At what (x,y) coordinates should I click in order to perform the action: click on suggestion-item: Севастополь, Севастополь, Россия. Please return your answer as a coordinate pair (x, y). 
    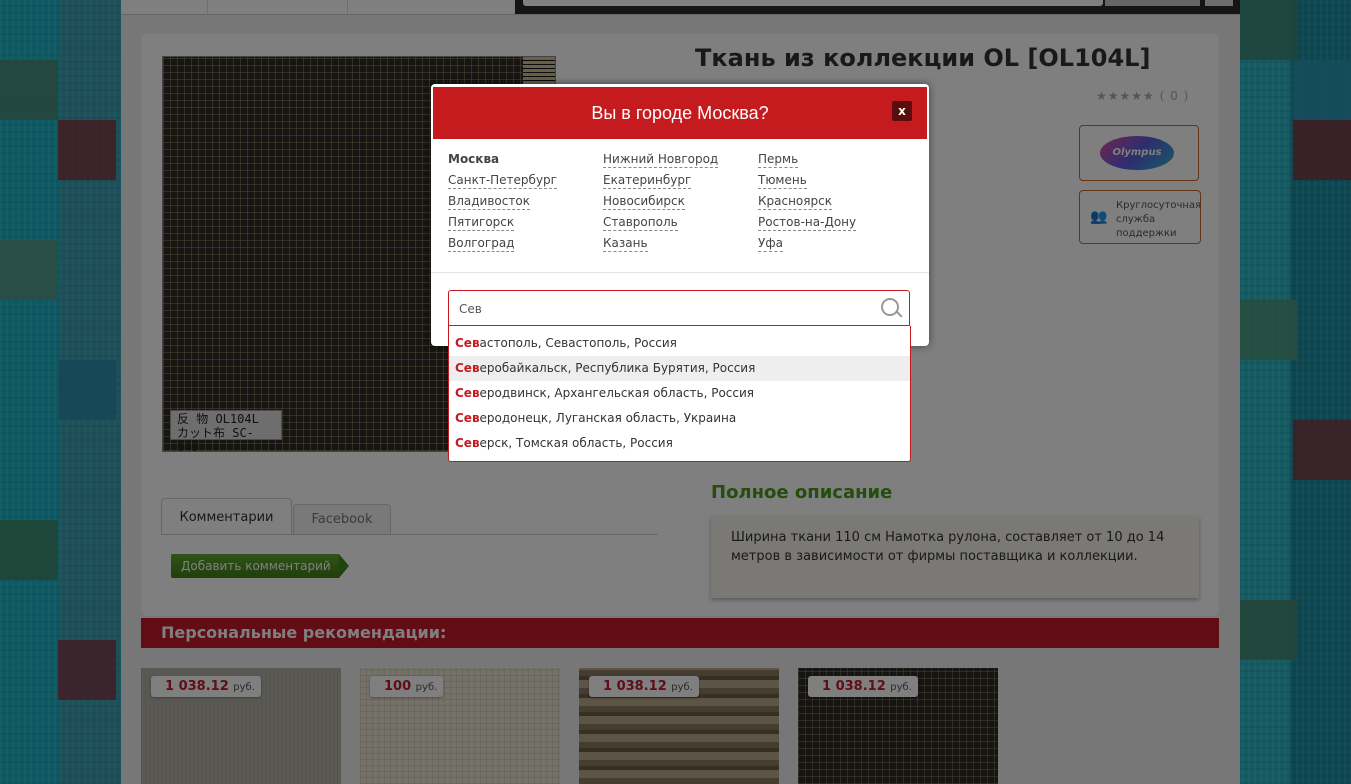
    Looking at the image, I should click on (679, 343).